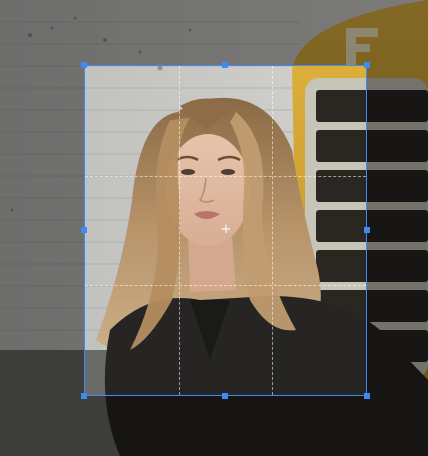  Describe the element at coordinates (225, 396) in the screenshot. I see `crop-handle-bottom` at that location.